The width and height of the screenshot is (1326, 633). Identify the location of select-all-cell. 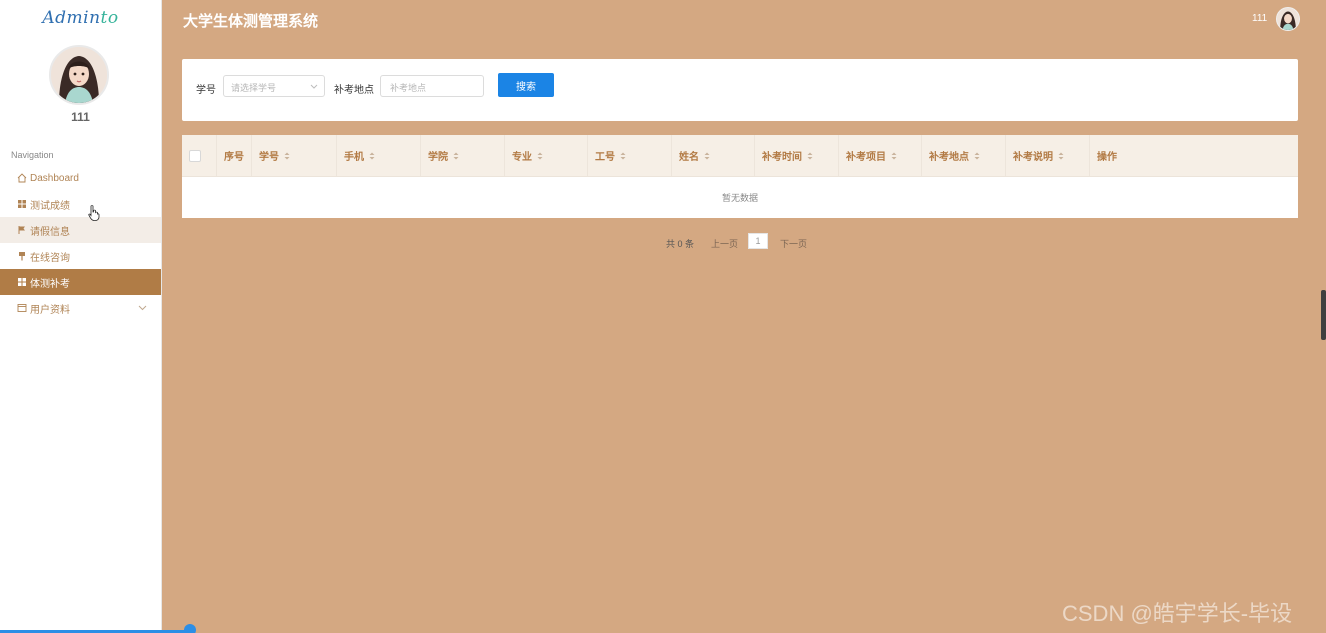
(199, 155).